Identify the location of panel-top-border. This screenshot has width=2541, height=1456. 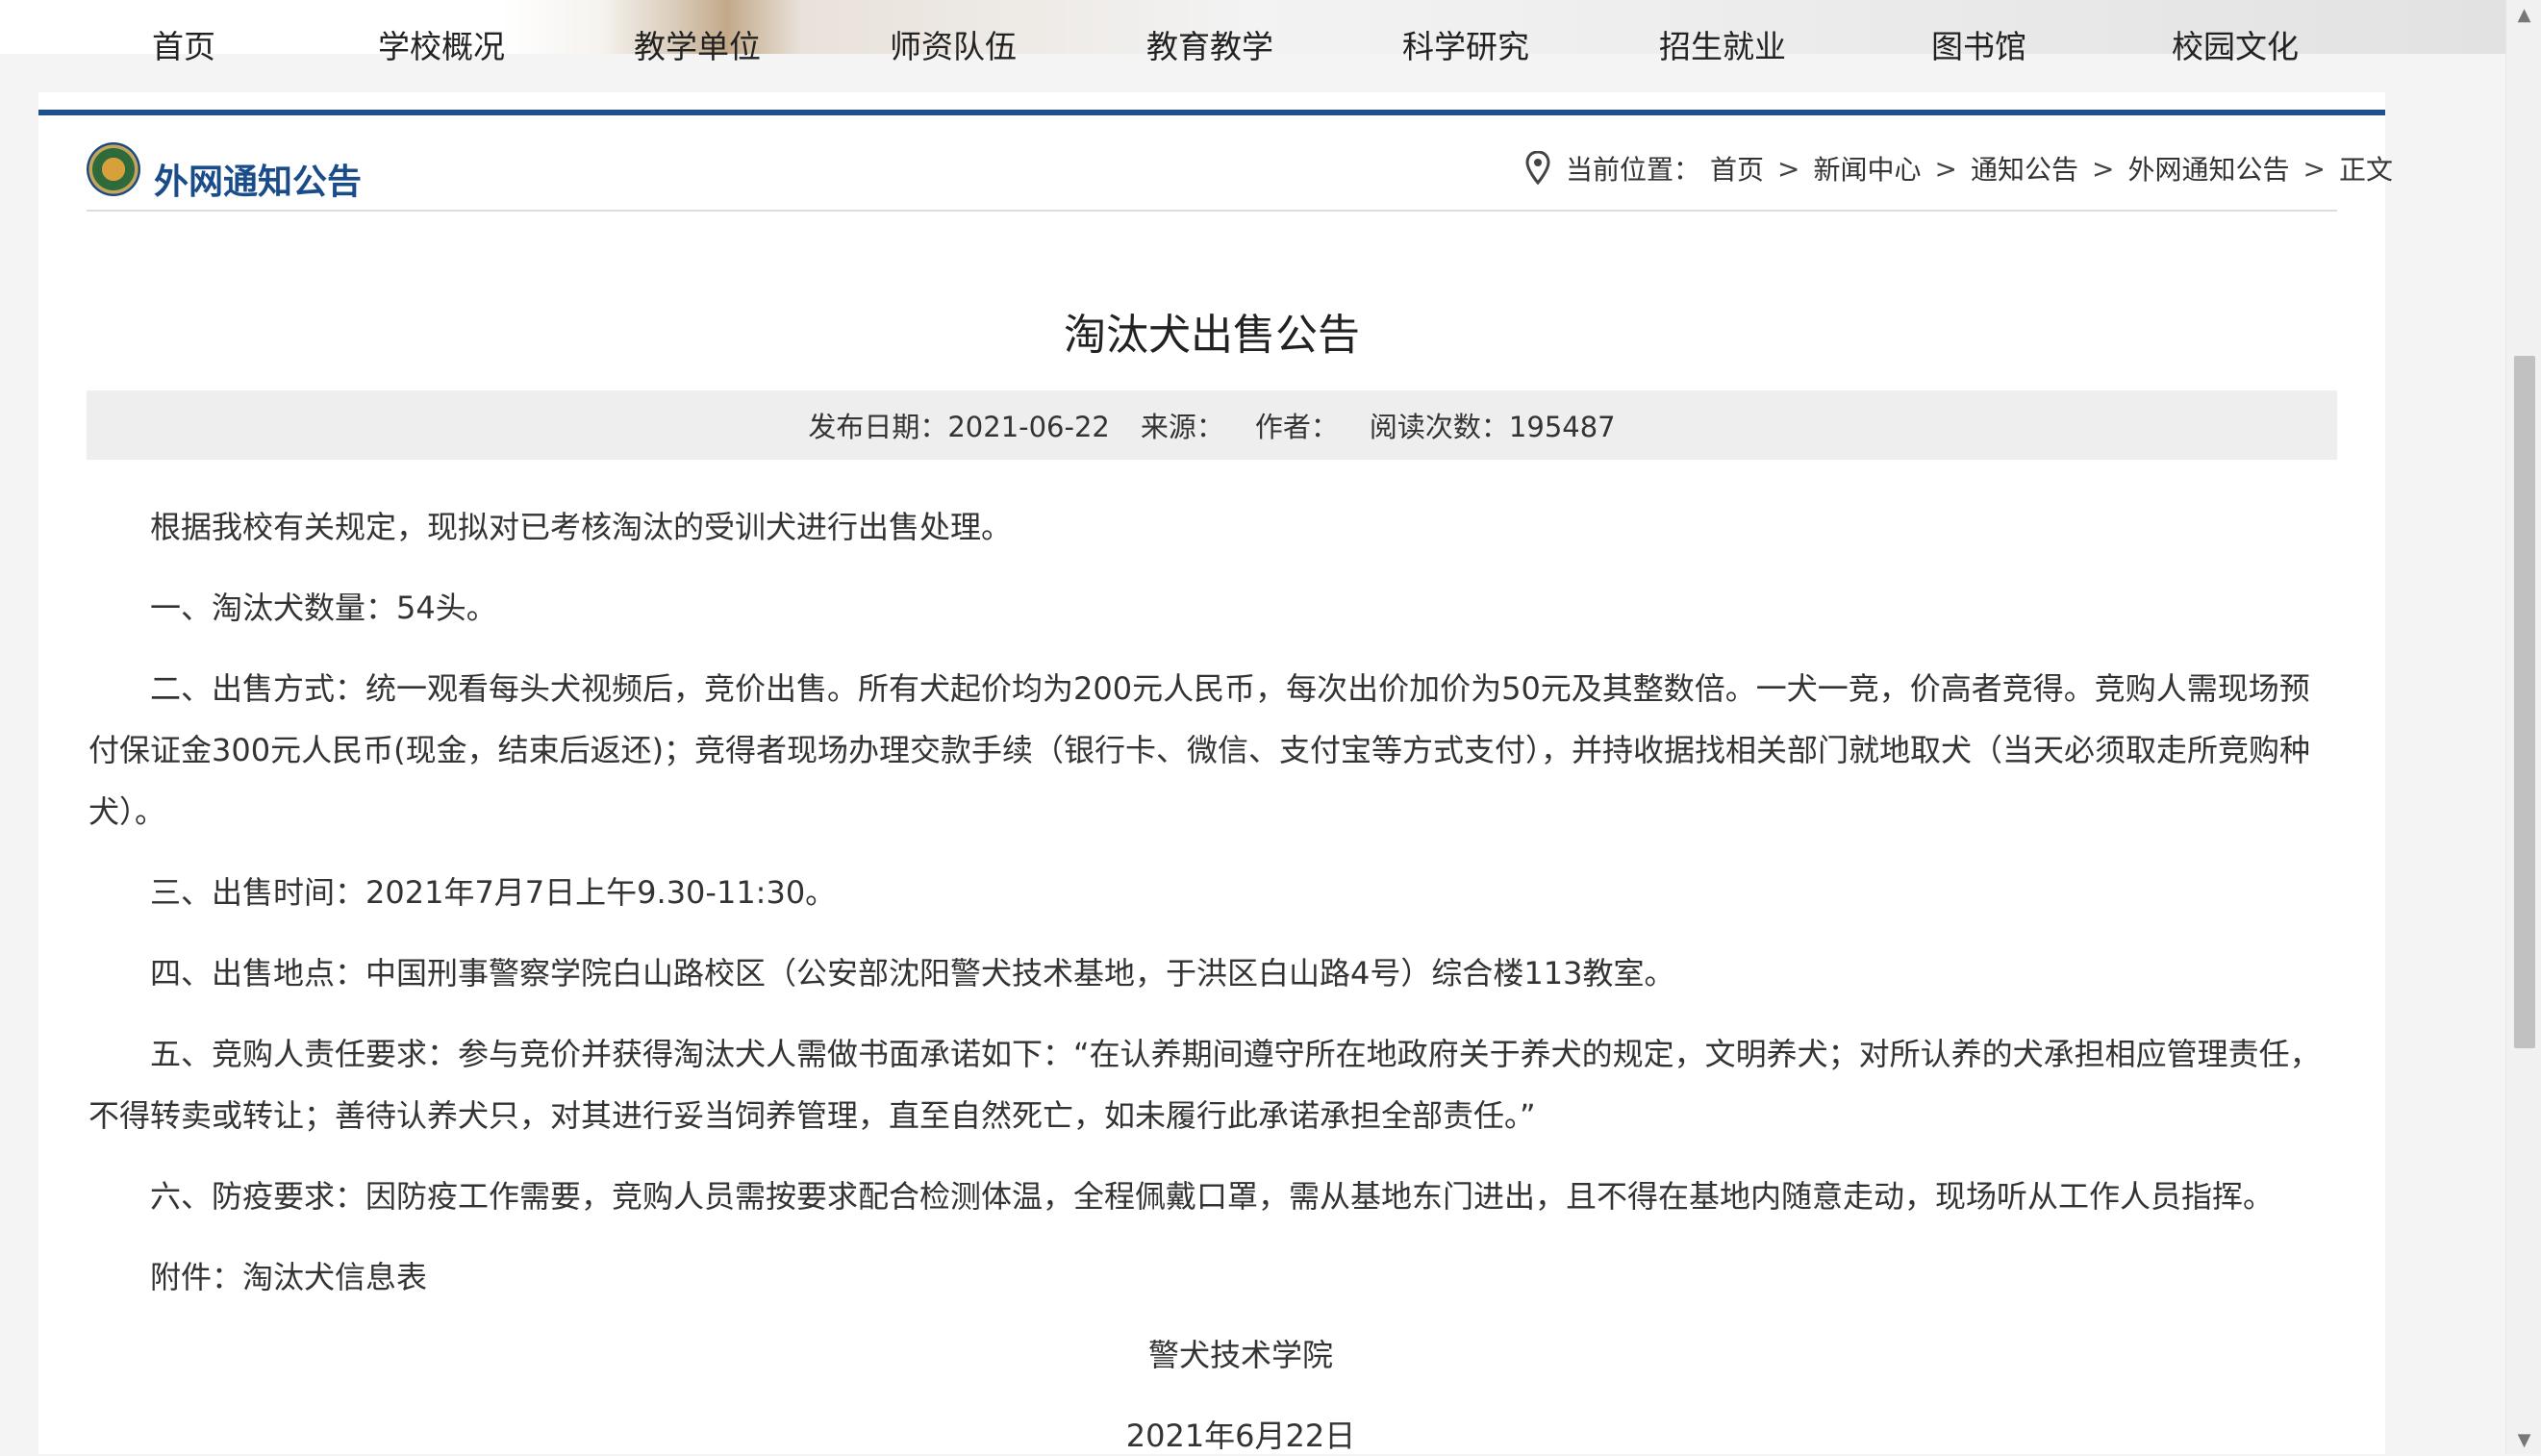
(1211, 113).